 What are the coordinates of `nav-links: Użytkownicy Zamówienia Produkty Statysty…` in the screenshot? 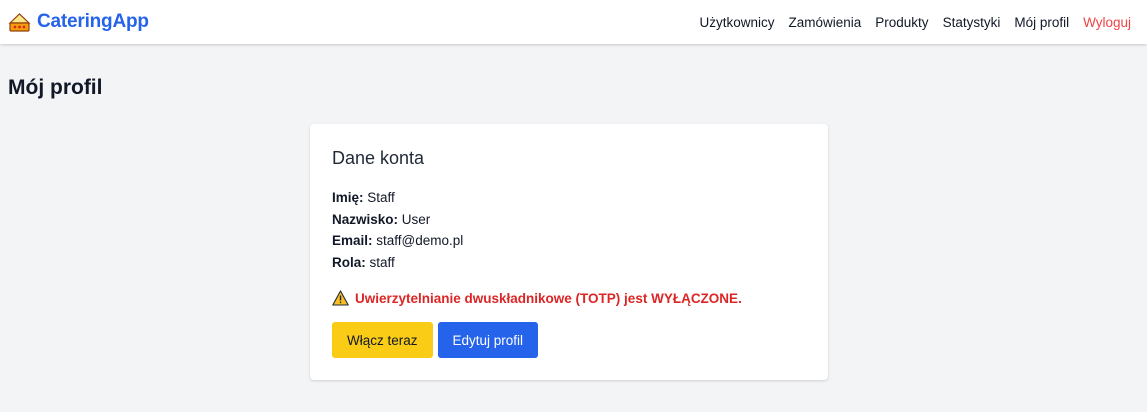 It's located at (915, 22).